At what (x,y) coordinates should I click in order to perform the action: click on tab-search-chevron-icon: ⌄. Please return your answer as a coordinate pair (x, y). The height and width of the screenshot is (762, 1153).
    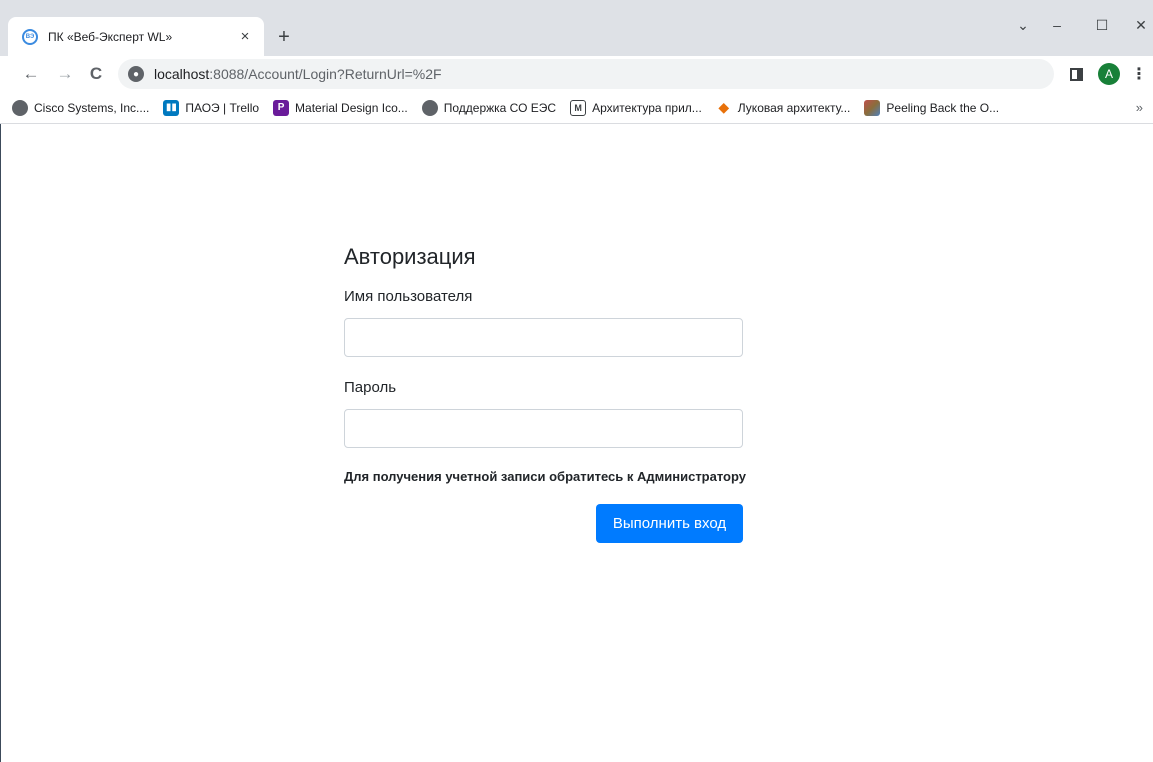
    Looking at the image, I should click on (1023, 25).